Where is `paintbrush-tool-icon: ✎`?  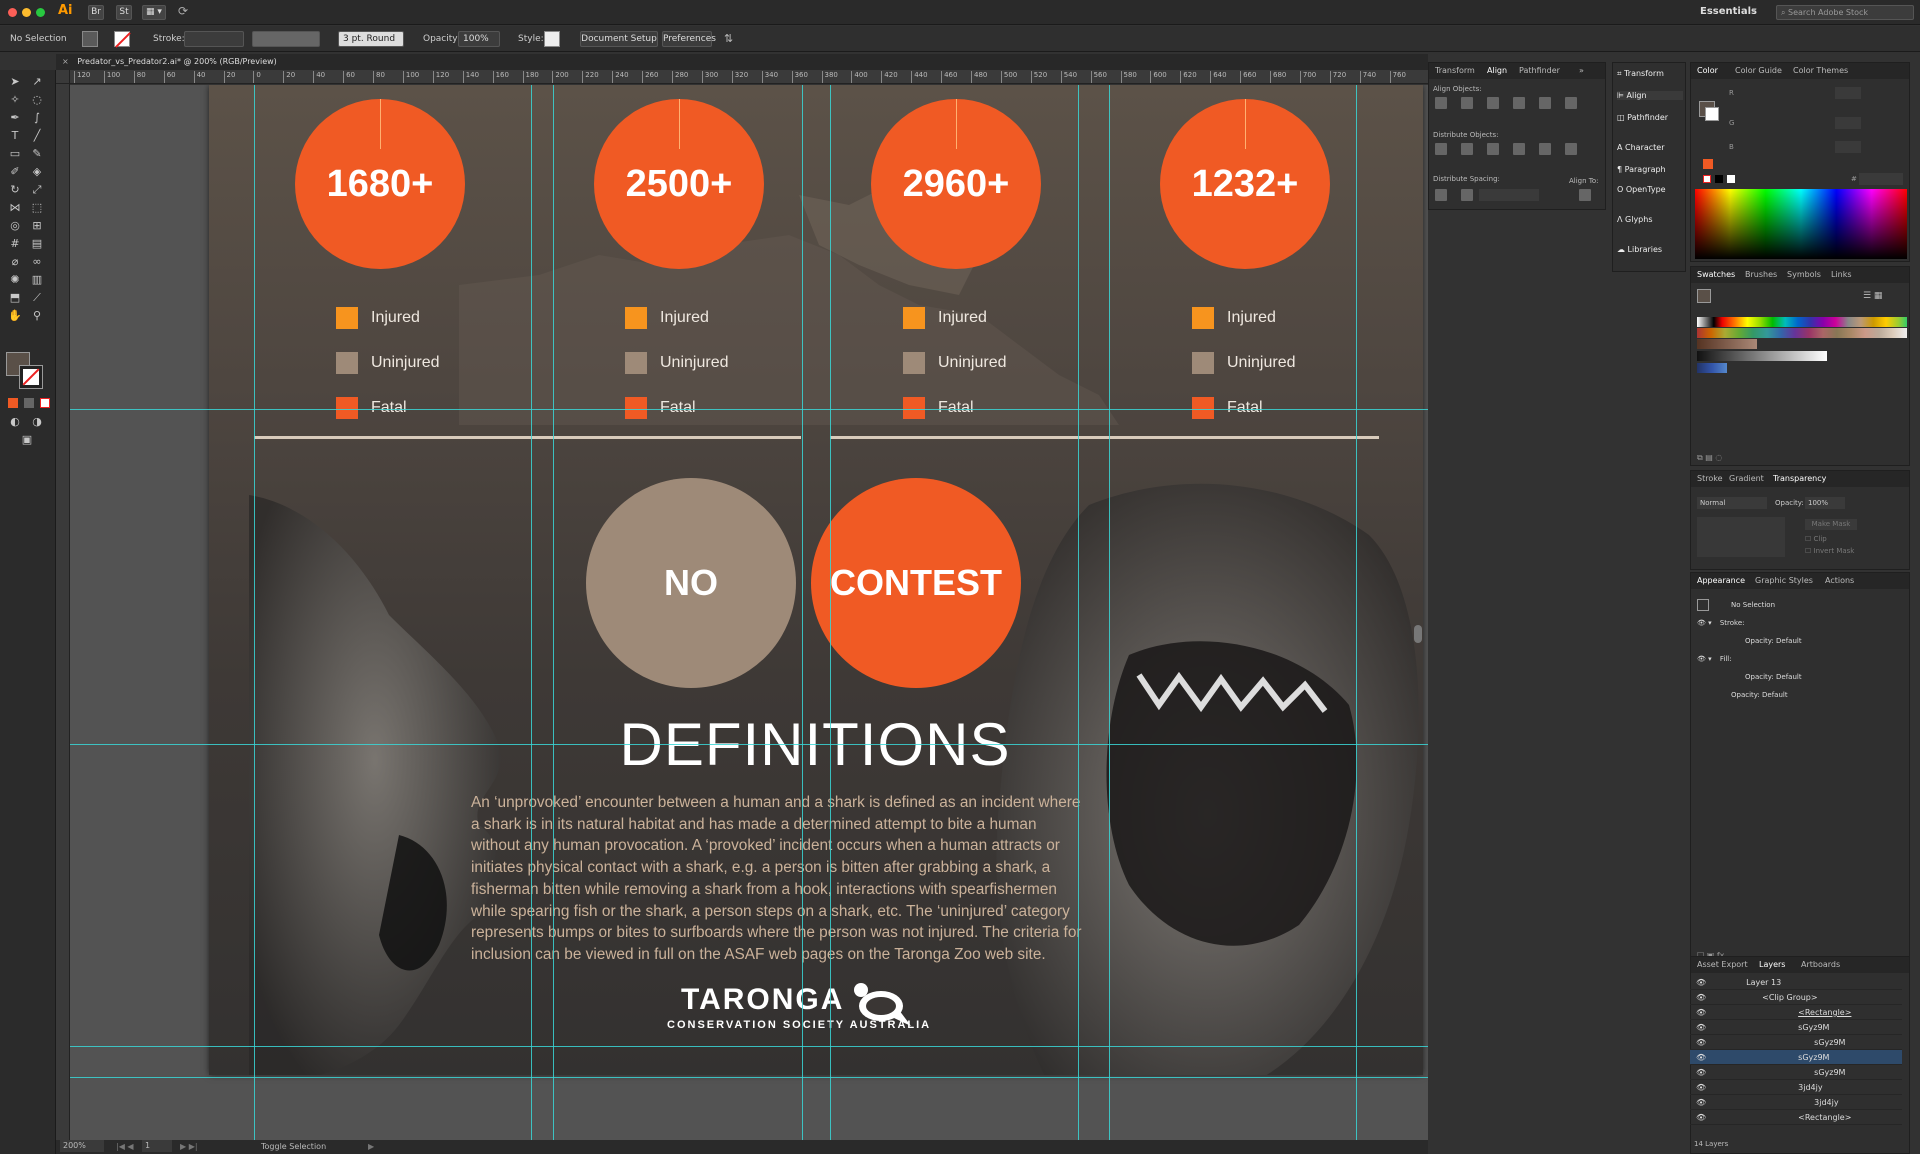
paintbrush-tool-icon: ✎ is located at coordinates (37, 154).